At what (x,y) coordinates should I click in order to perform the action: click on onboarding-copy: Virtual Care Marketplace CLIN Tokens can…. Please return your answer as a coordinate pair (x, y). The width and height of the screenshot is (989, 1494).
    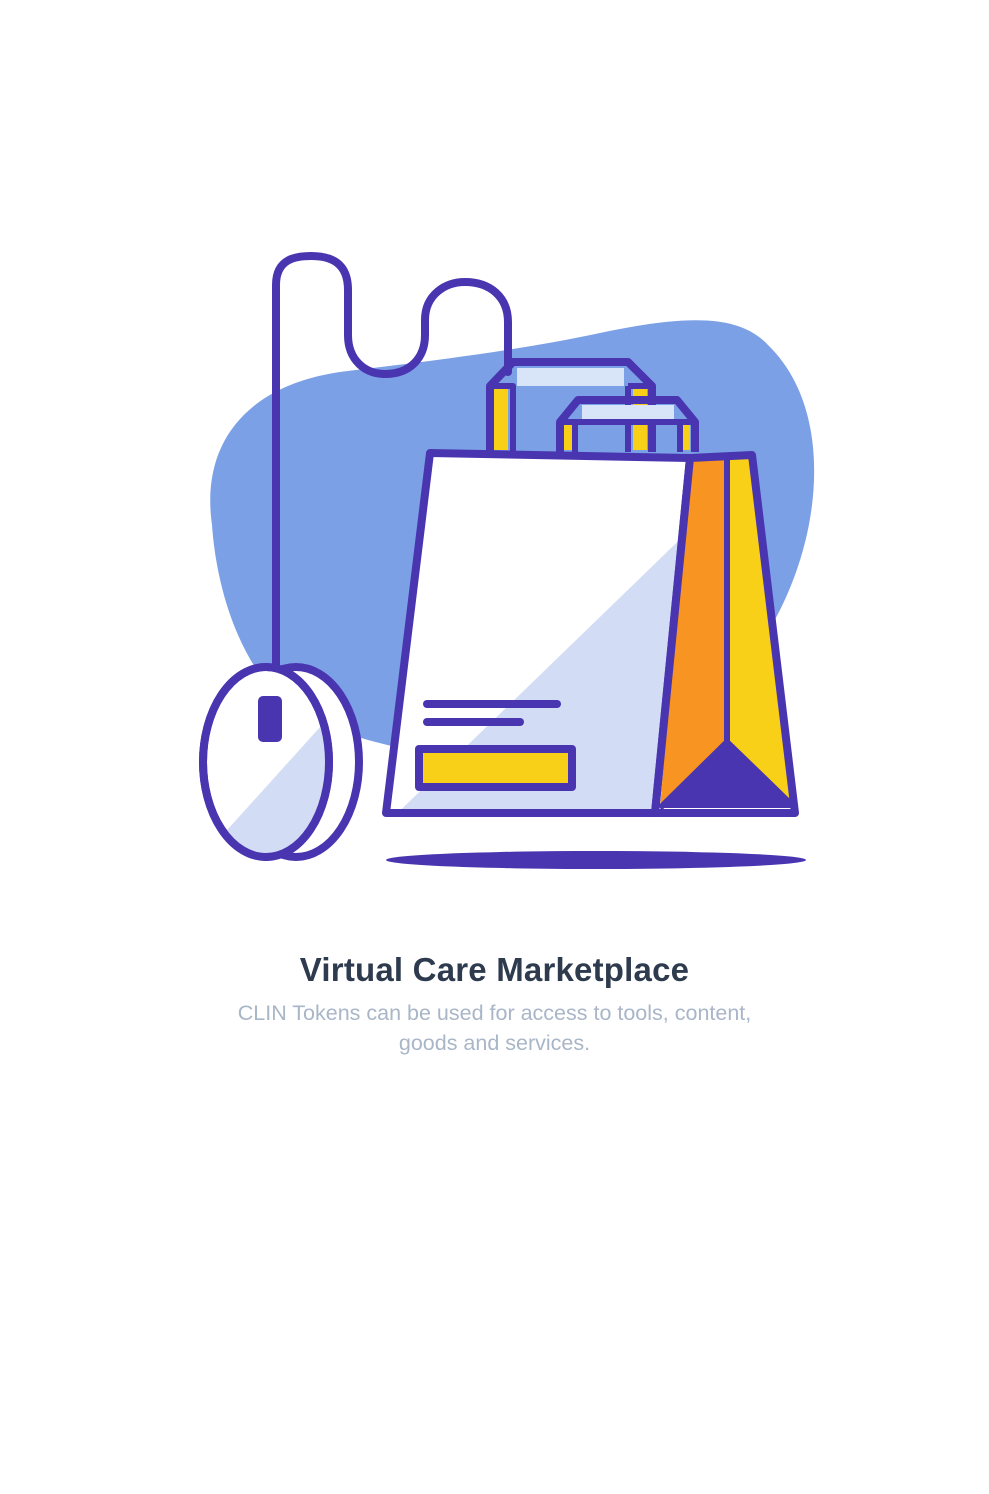
    Looking at the image, I should click on (494, 1003).